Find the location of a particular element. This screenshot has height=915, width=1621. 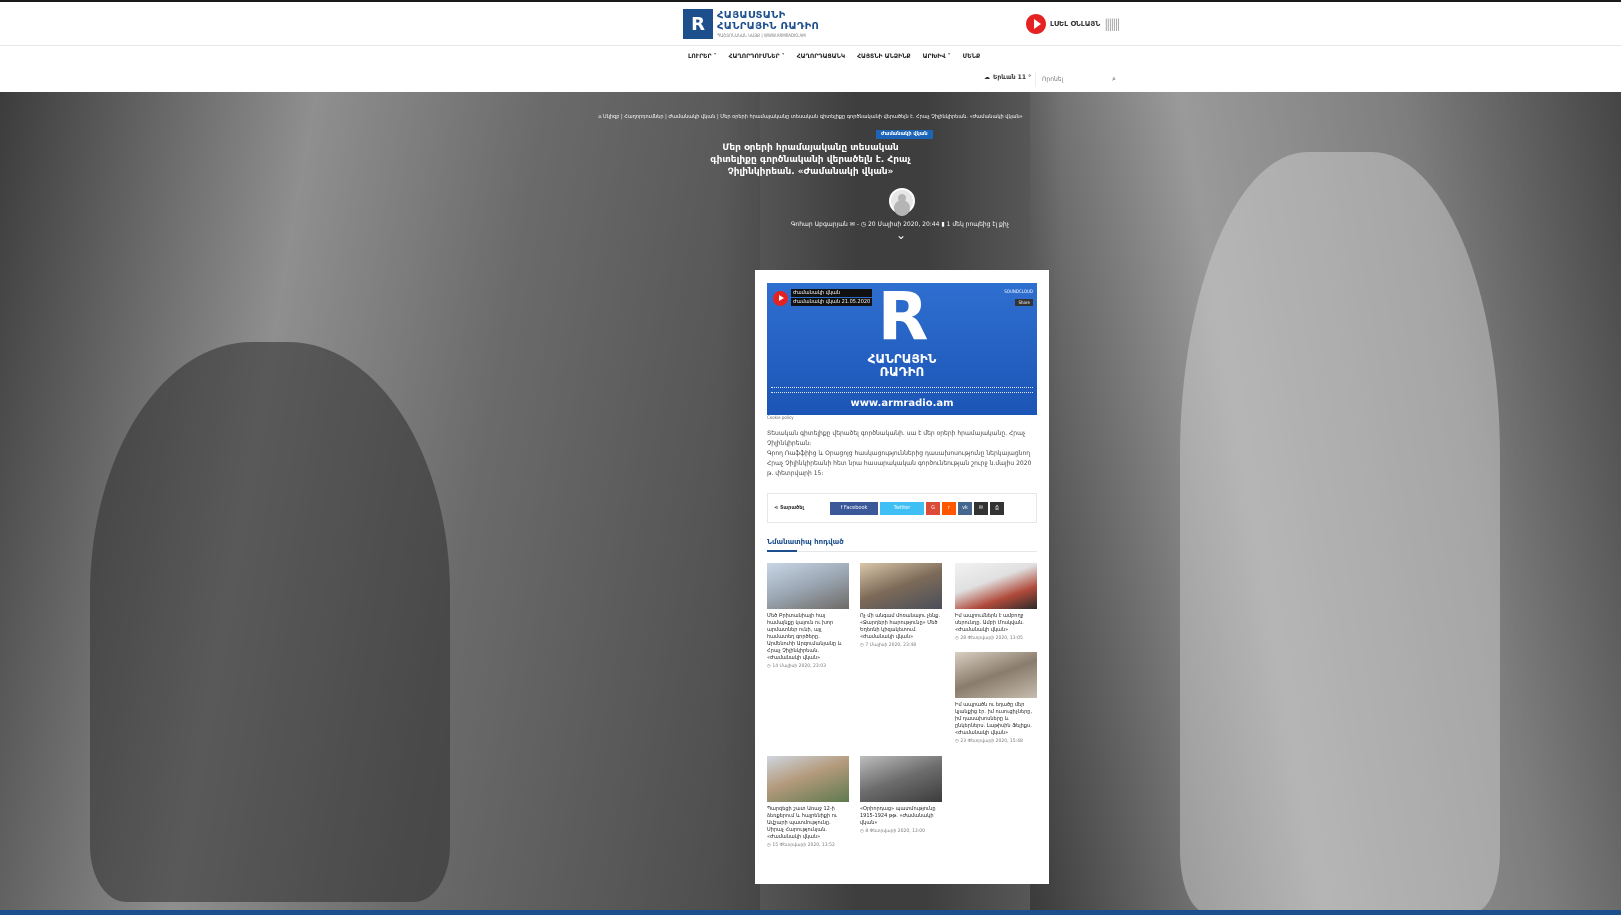

search-input is located at coordinates (1077, 79).